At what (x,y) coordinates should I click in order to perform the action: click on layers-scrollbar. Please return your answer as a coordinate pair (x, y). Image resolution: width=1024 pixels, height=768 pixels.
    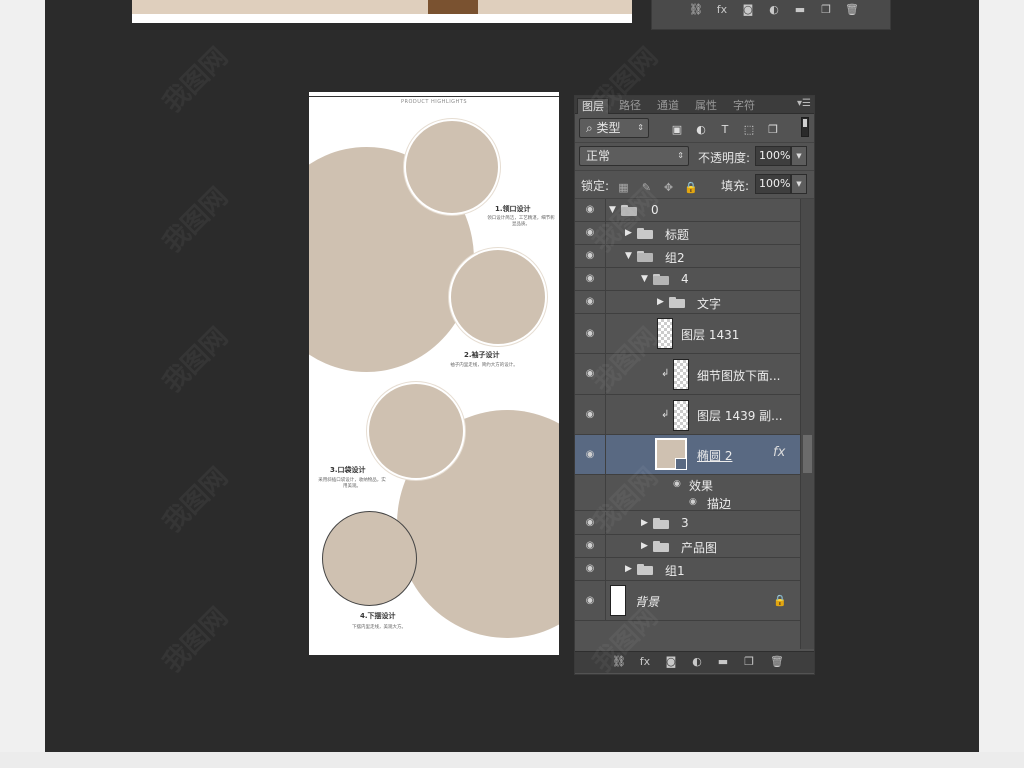
    Looking at the image, I should click on (807, 424).